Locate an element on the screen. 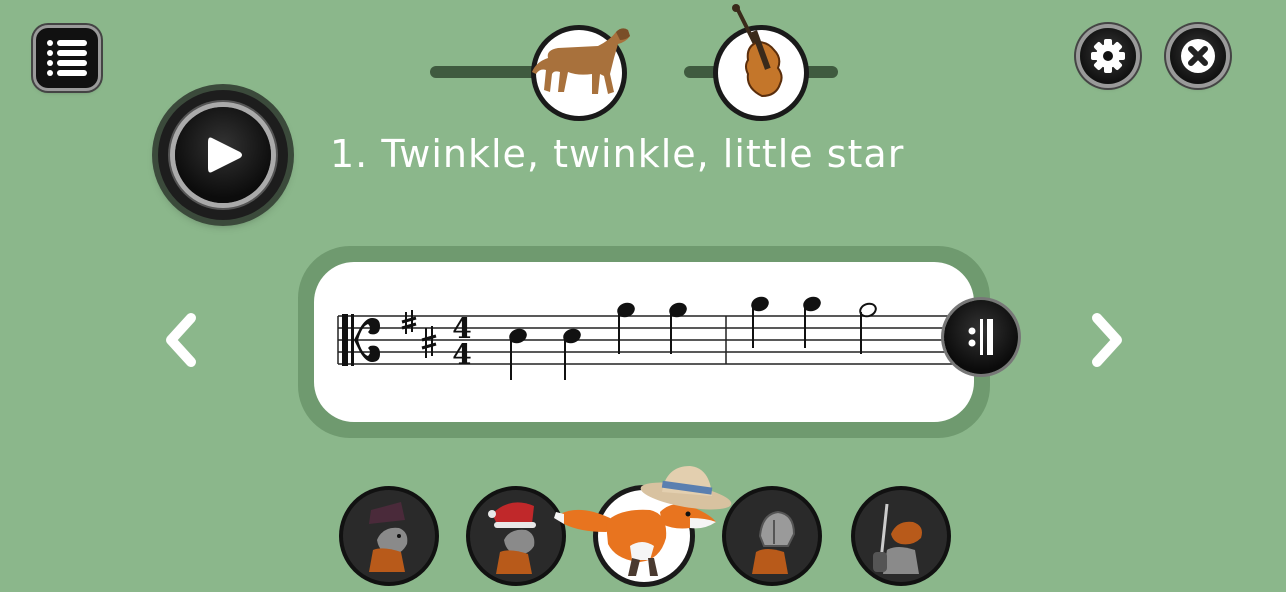  fox-guitar-icon is located at coordinates (897, 538).